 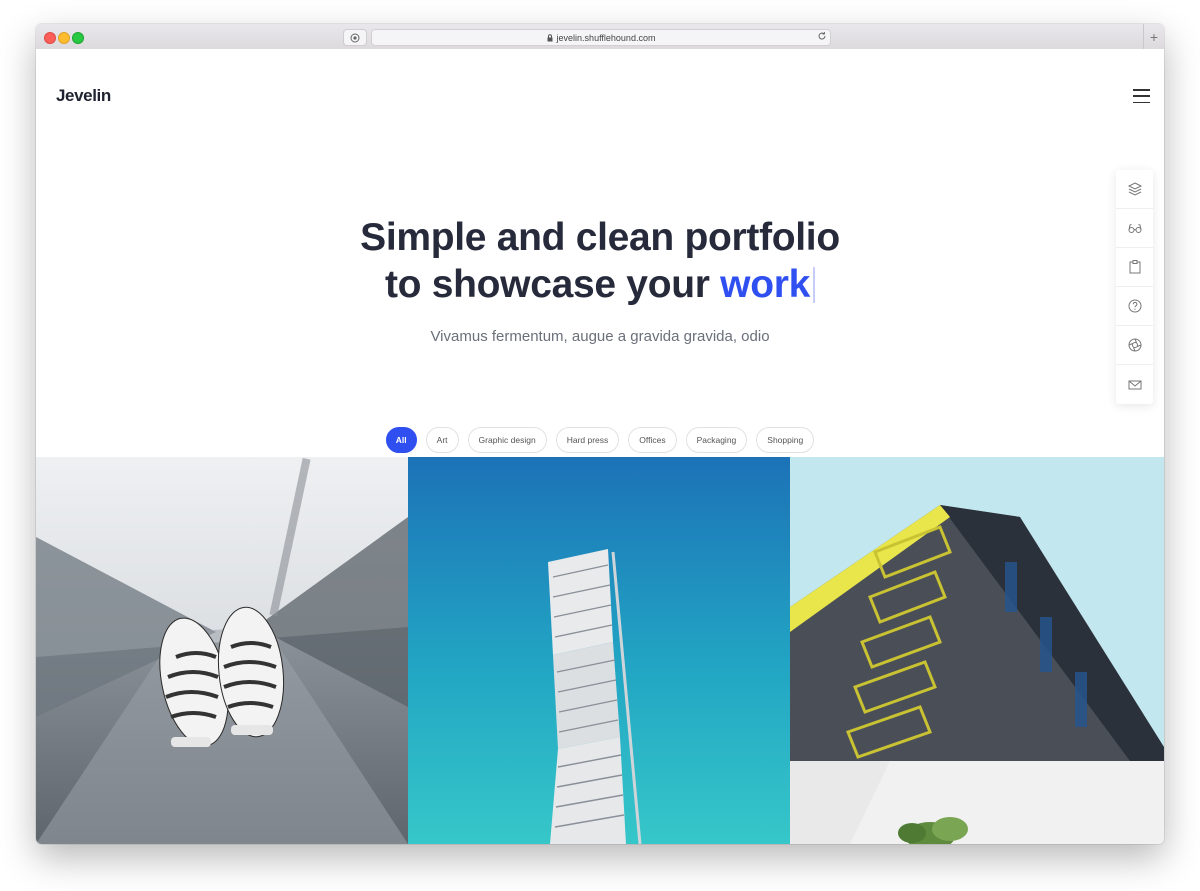 I want to click on new-tab-button: +, so click(x=1153, y=36).